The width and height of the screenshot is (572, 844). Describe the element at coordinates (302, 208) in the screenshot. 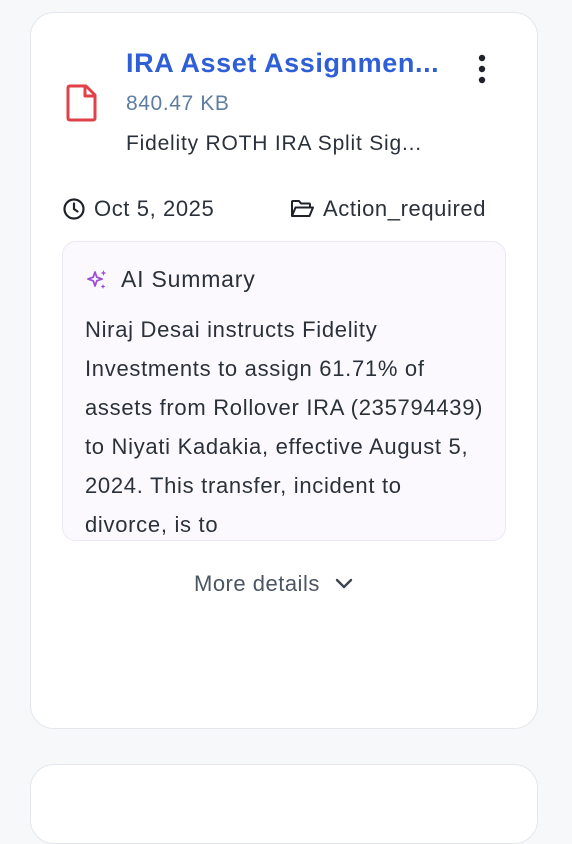

I see `folder-open-icon` at that location.